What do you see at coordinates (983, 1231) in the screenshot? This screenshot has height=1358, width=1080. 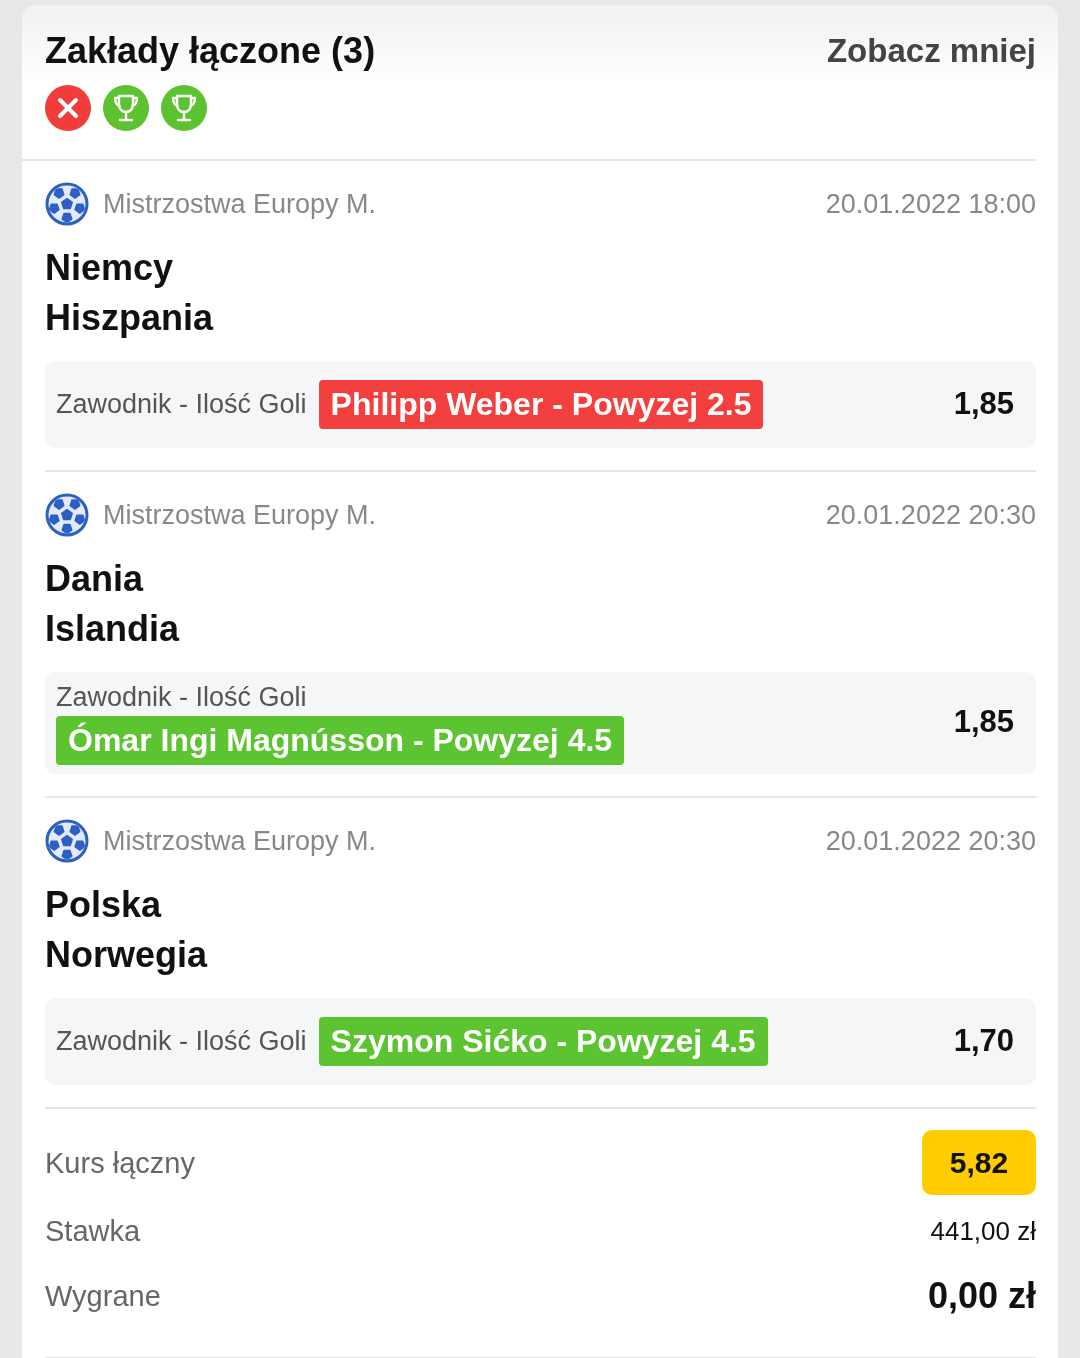 I see `stake-amount: 441,00 zł` at bounding box center [983, 1231].